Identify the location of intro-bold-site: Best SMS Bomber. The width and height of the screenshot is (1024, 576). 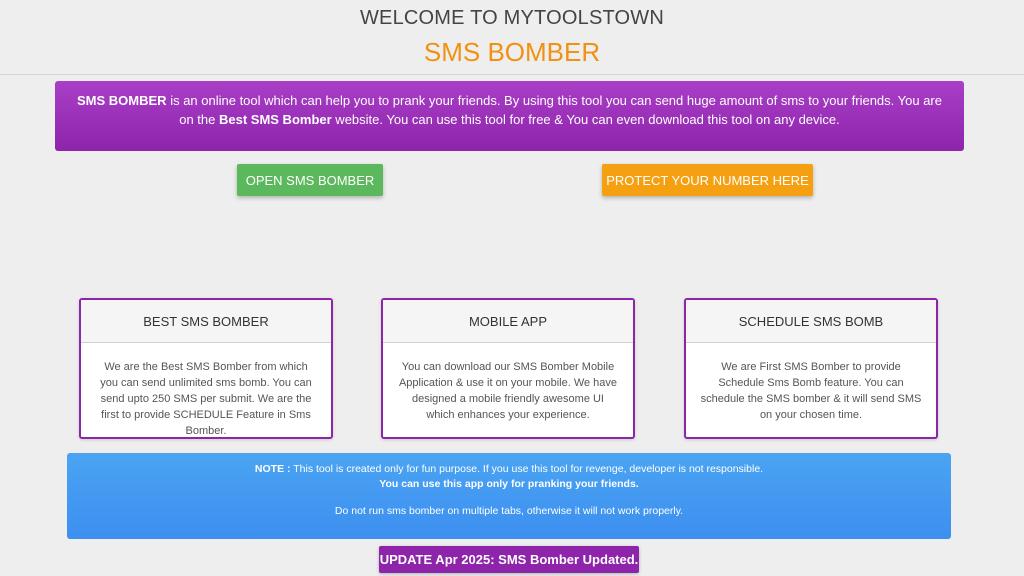
(275, 119).